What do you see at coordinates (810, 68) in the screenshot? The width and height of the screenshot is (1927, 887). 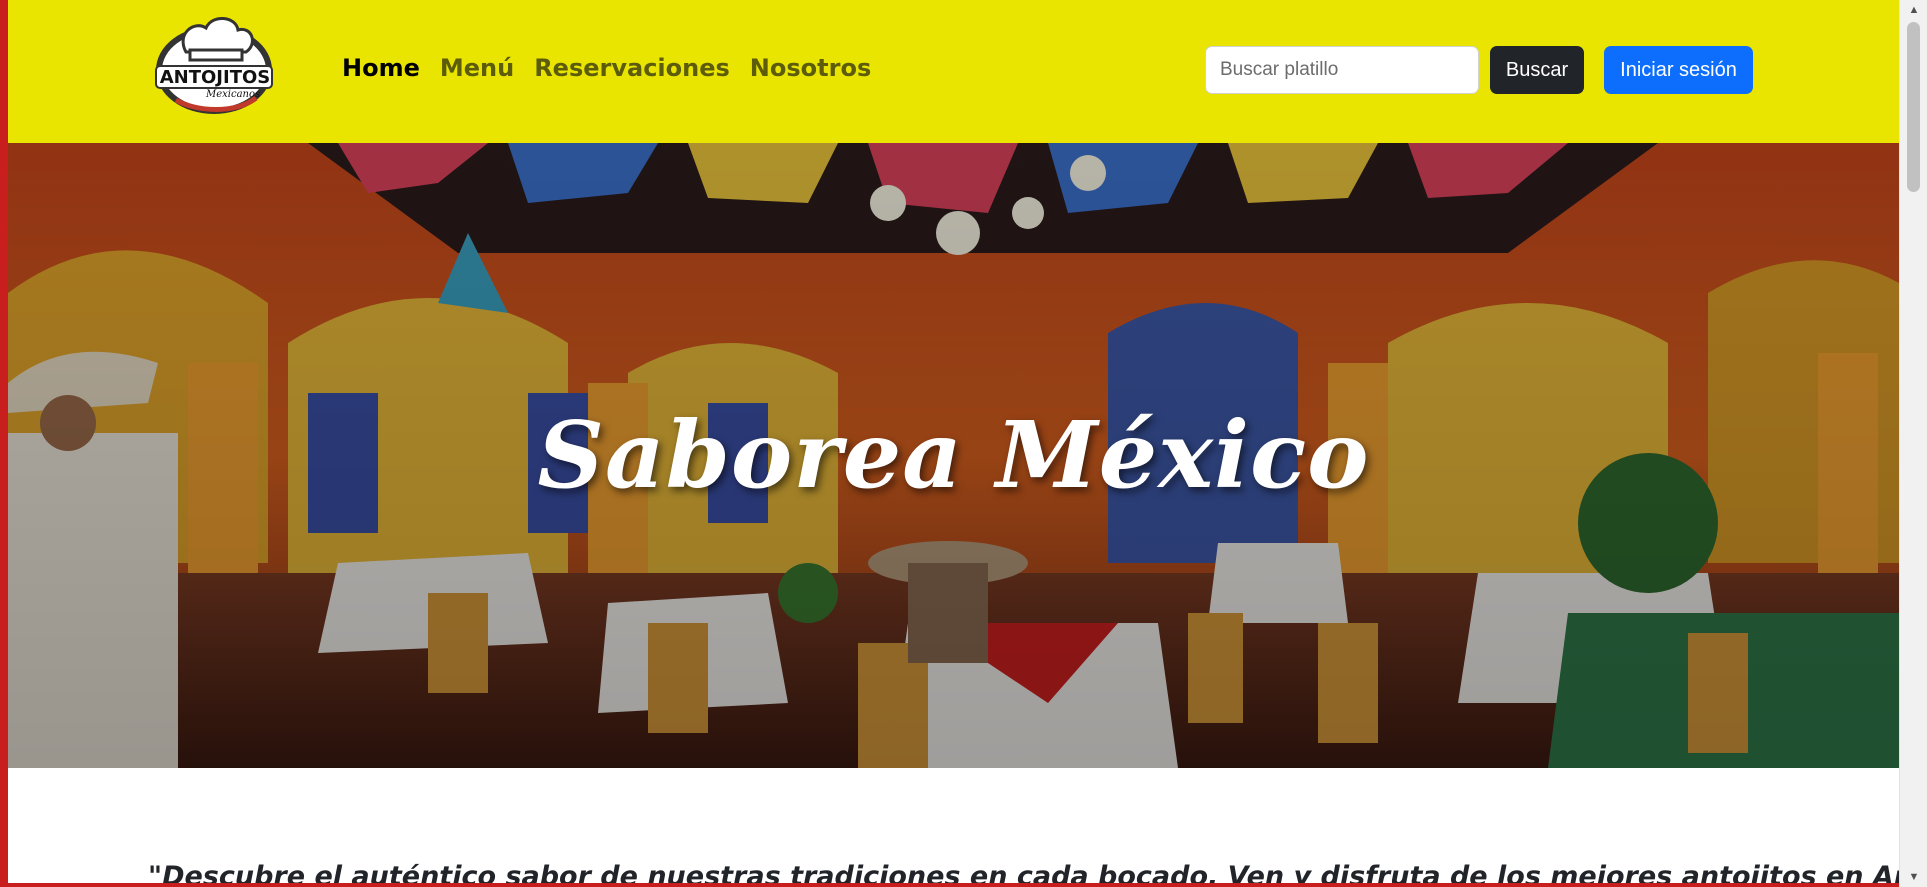 I see `nav-link-nosotros: Nosotros` at bounding box center [810, 68].